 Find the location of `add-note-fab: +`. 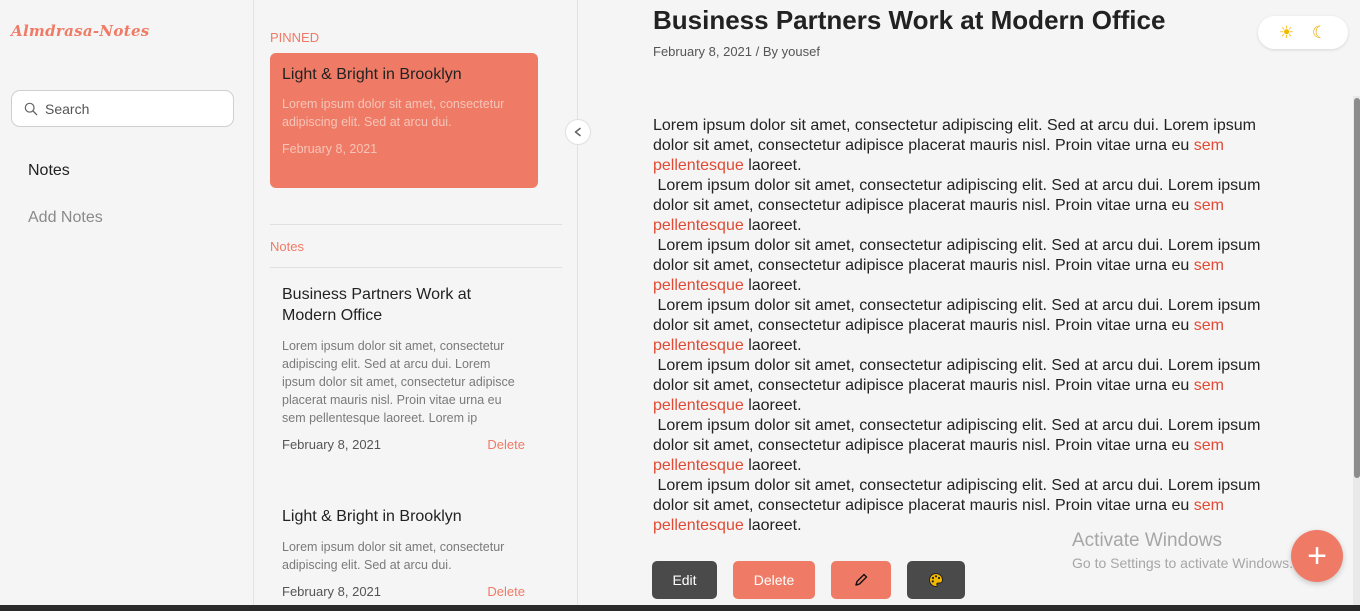

add-note-fab: + is located at coordinates (1317, 556).